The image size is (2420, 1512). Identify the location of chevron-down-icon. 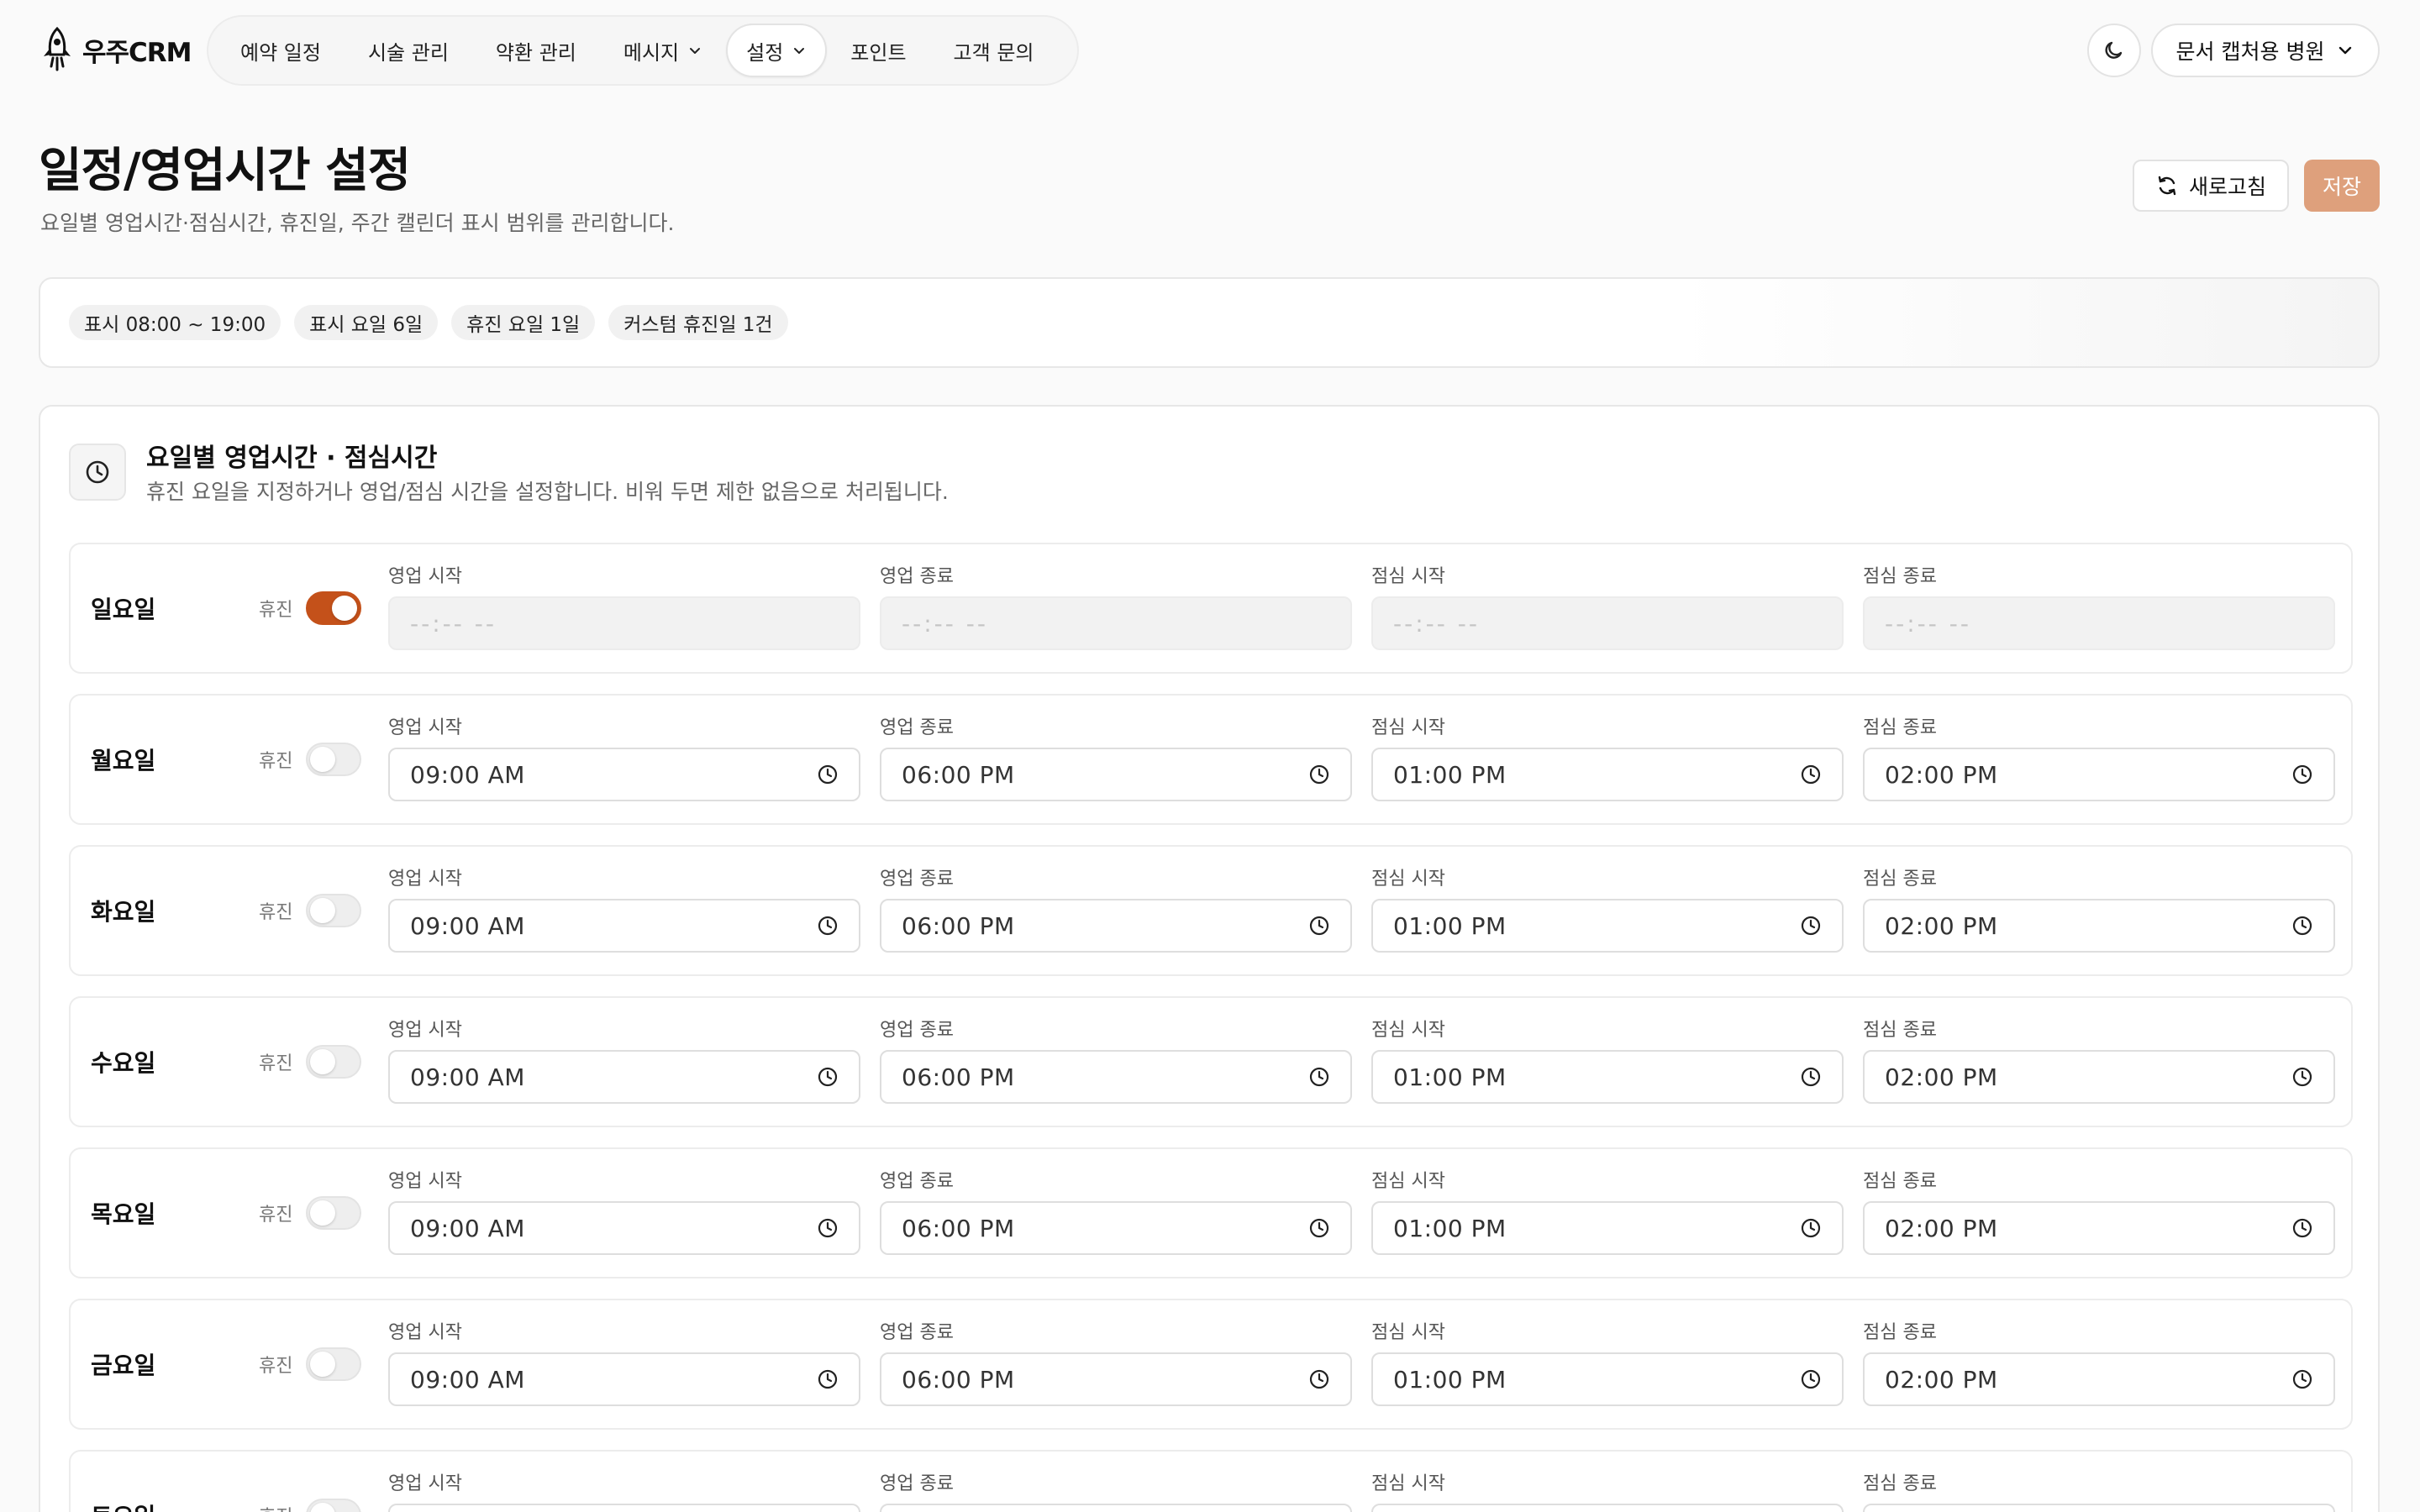
(799, 50).